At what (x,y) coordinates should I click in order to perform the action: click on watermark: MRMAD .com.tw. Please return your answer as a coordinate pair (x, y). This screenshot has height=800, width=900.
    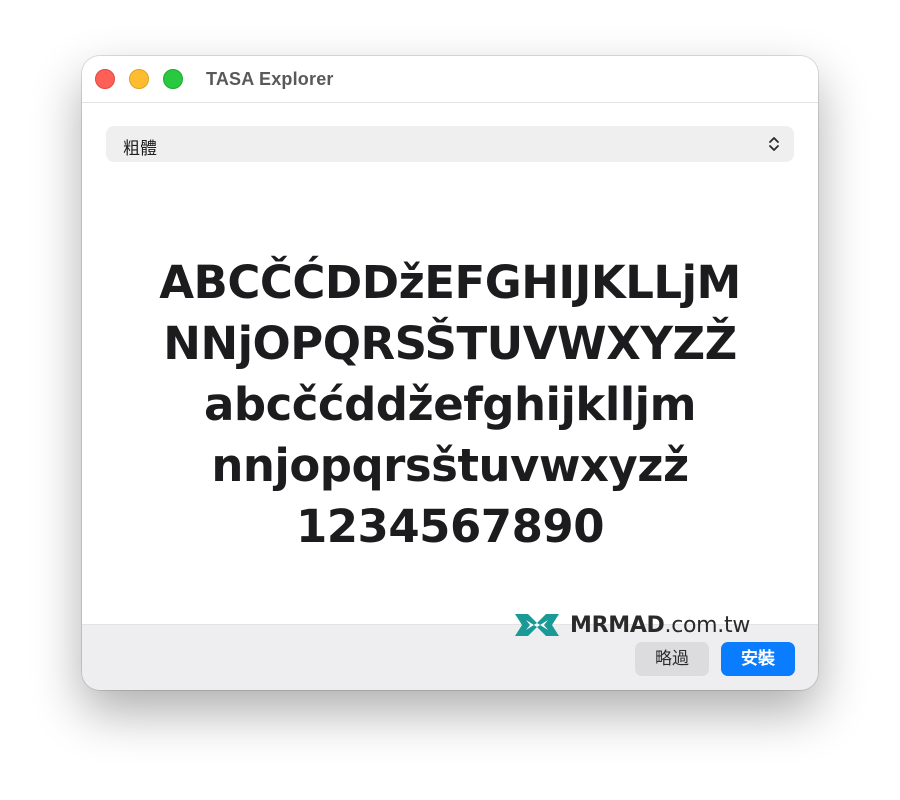
    Looking at the image, I should click on (631, 625).